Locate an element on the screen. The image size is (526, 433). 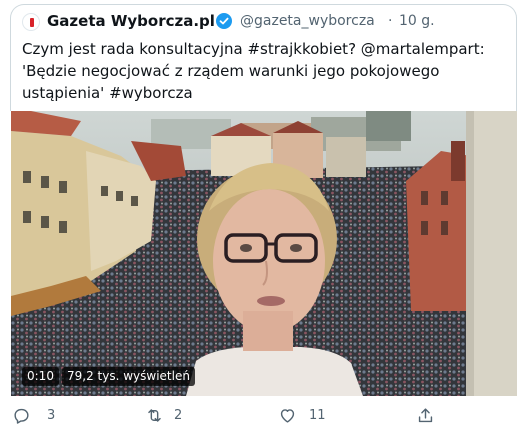
tweet-text-line: ustąpienia' #wyborcza is located at coordinates (107, 93).